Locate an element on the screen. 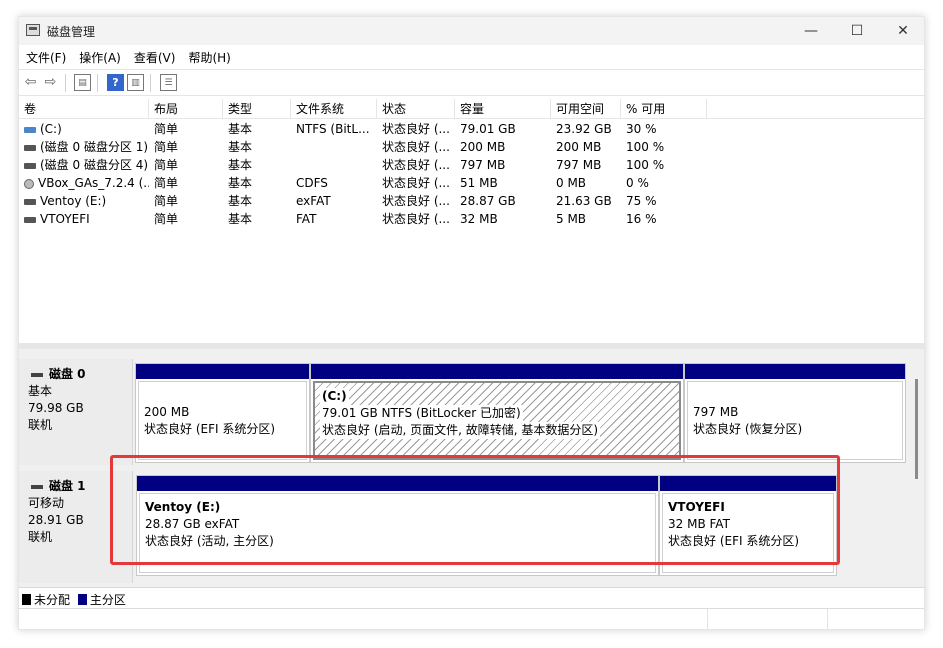 The width and height of the screenshot is (943, 648). volume-list-header: 卷 布局 类型 文件系统 状态 容量 可用空间 % 可用 is located at coordinates (471, 109).